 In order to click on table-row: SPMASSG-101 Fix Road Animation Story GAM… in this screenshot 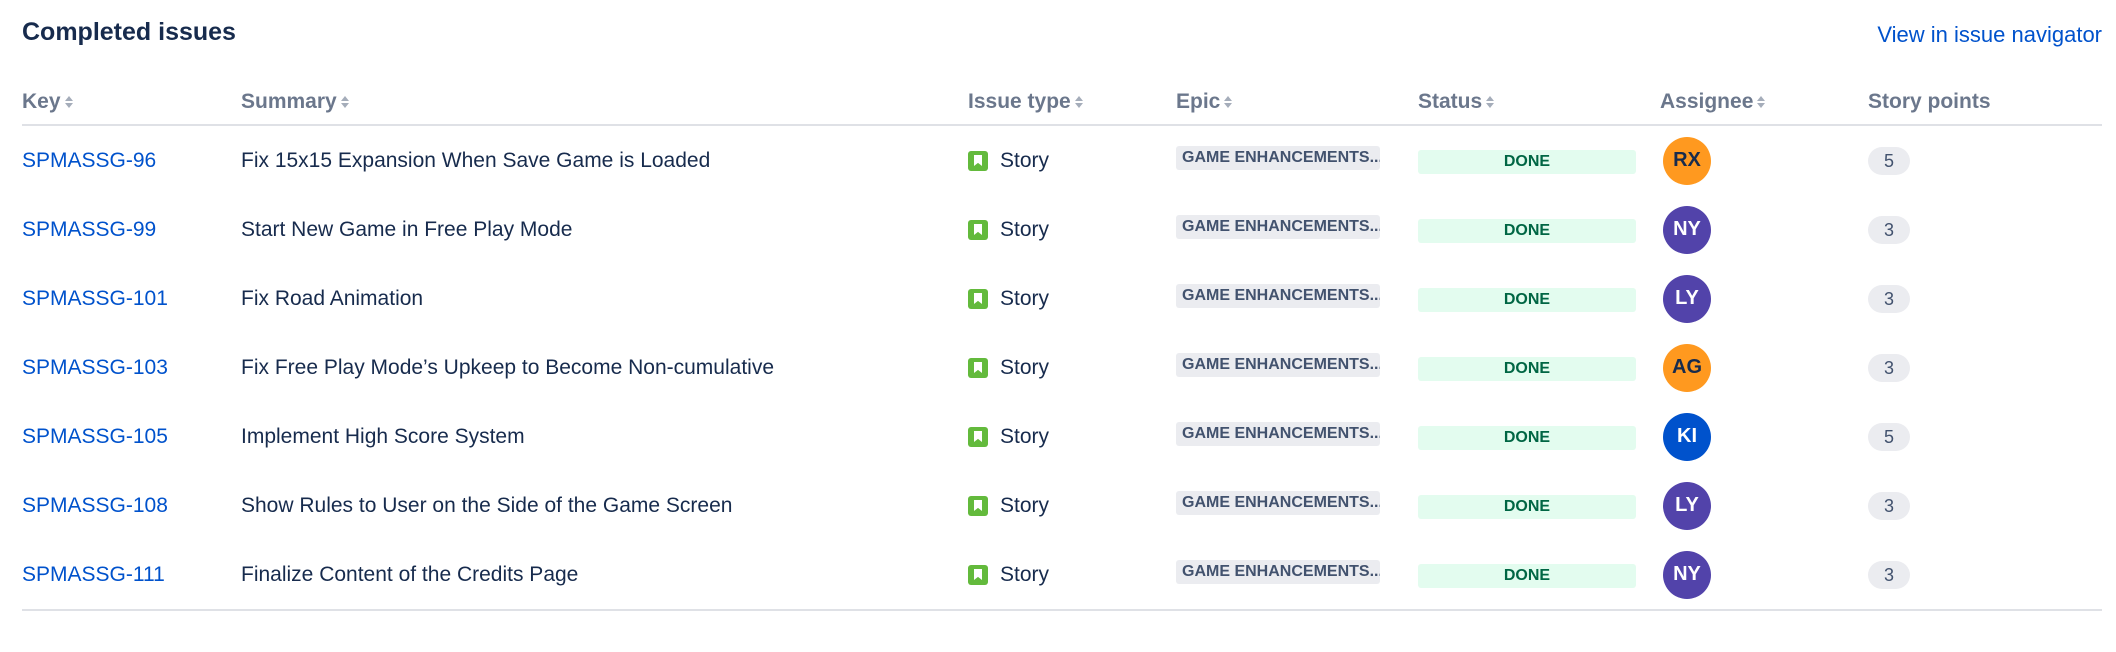, I will do `click(1062, 298)`.